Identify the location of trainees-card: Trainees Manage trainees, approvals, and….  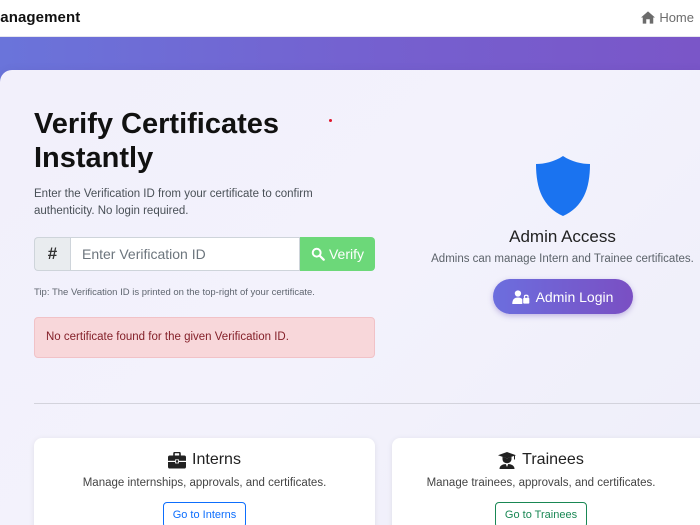
(546, 481).